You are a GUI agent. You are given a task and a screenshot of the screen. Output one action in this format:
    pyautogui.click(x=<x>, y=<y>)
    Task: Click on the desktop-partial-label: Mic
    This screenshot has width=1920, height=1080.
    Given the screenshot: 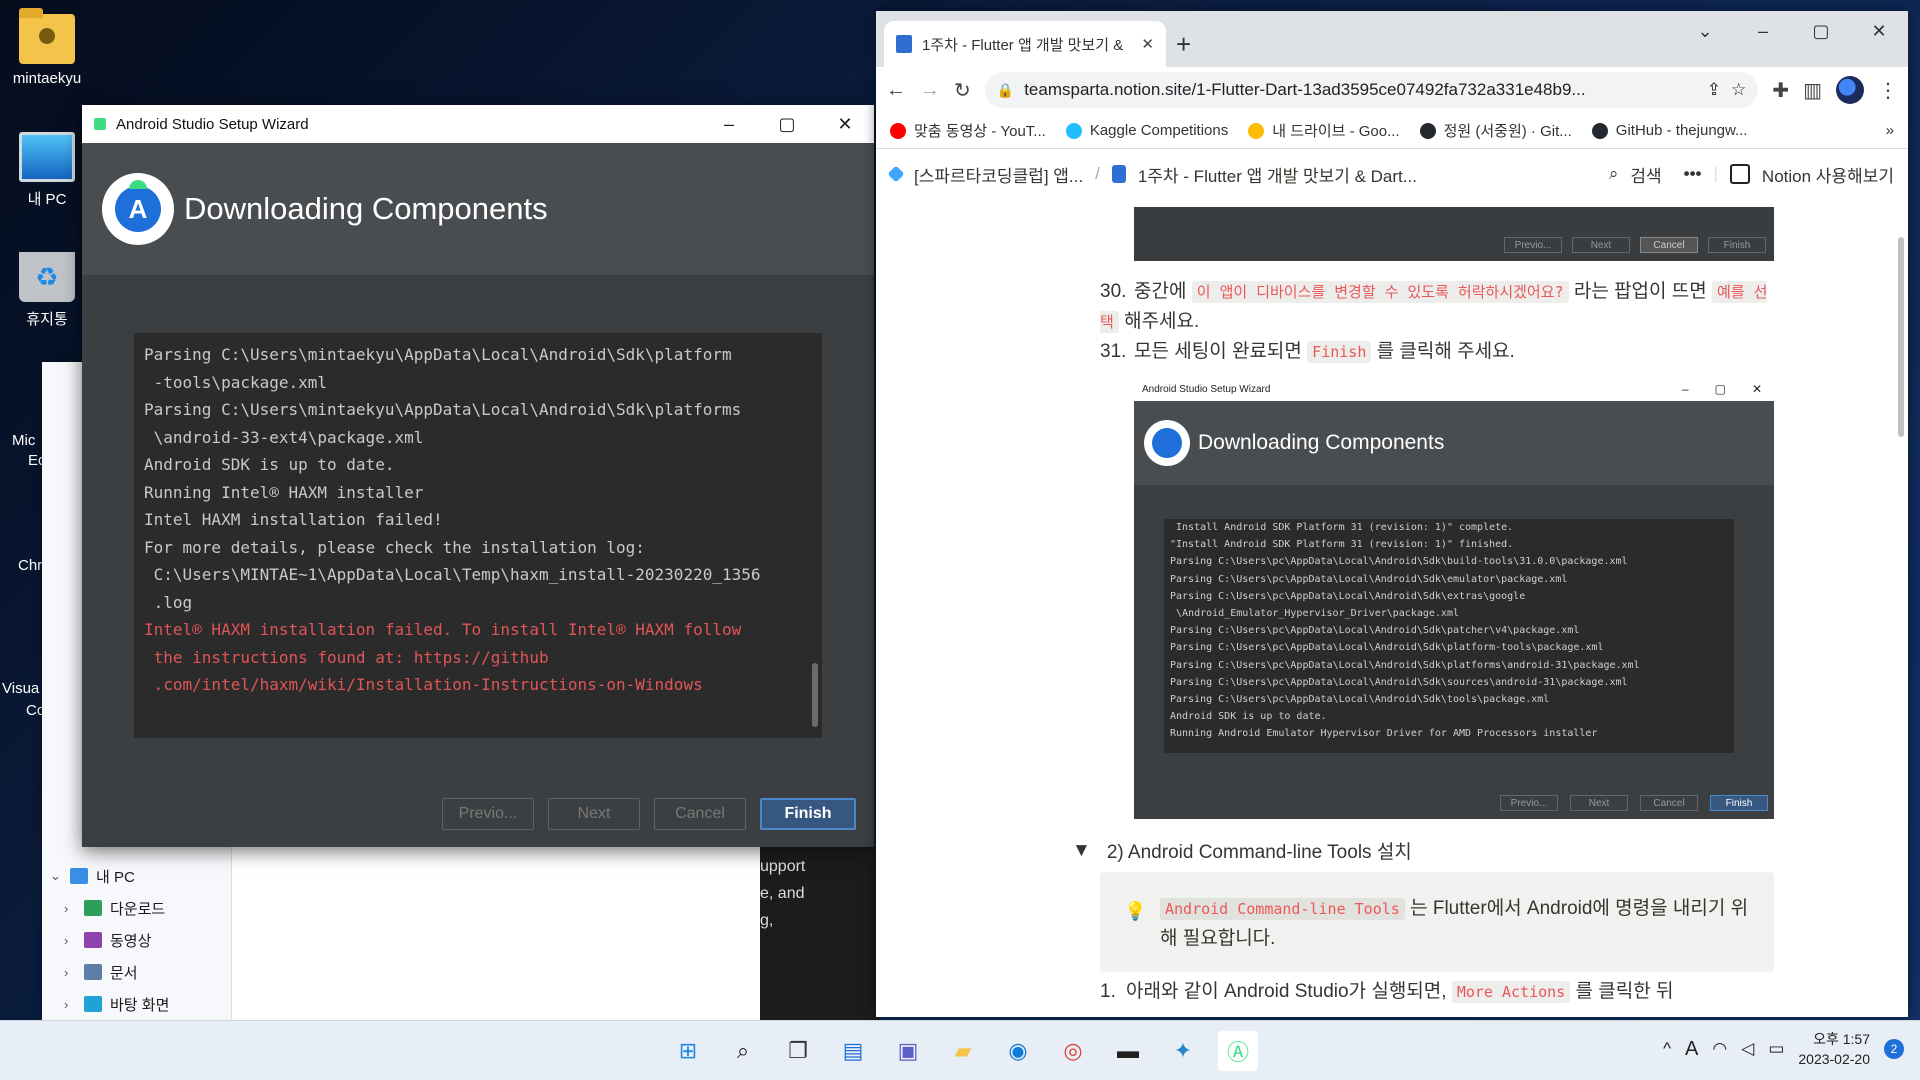 What is the action you would take?
    pyautogui.click(x=24, y=440)
    